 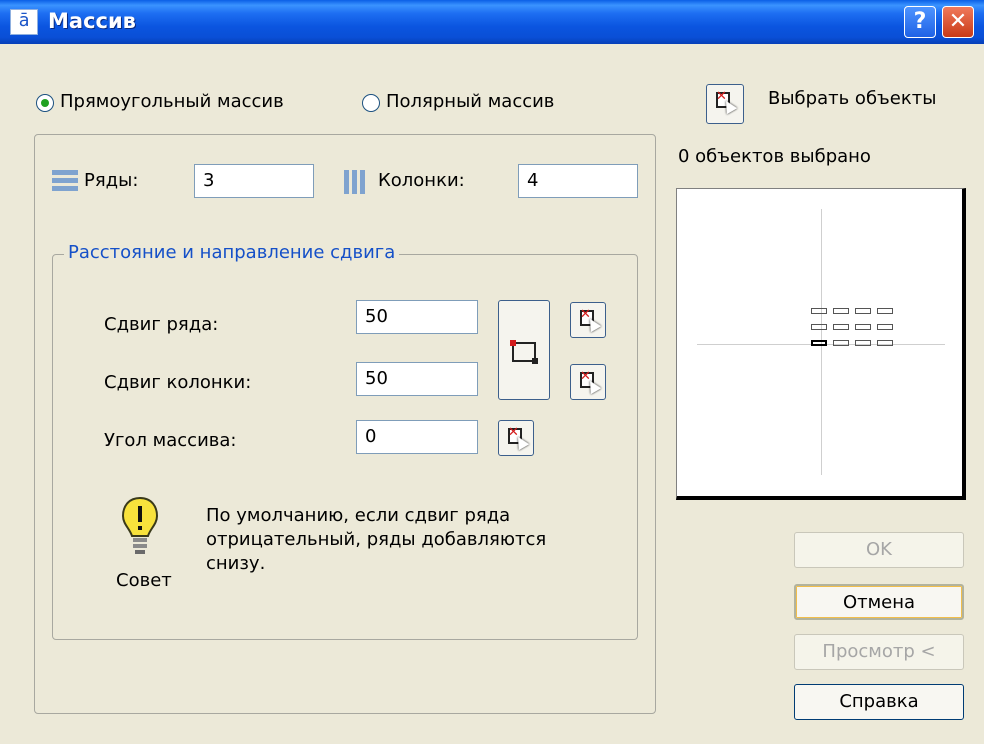 I want to click on rows-input: 3, so click(x=254, y=181).